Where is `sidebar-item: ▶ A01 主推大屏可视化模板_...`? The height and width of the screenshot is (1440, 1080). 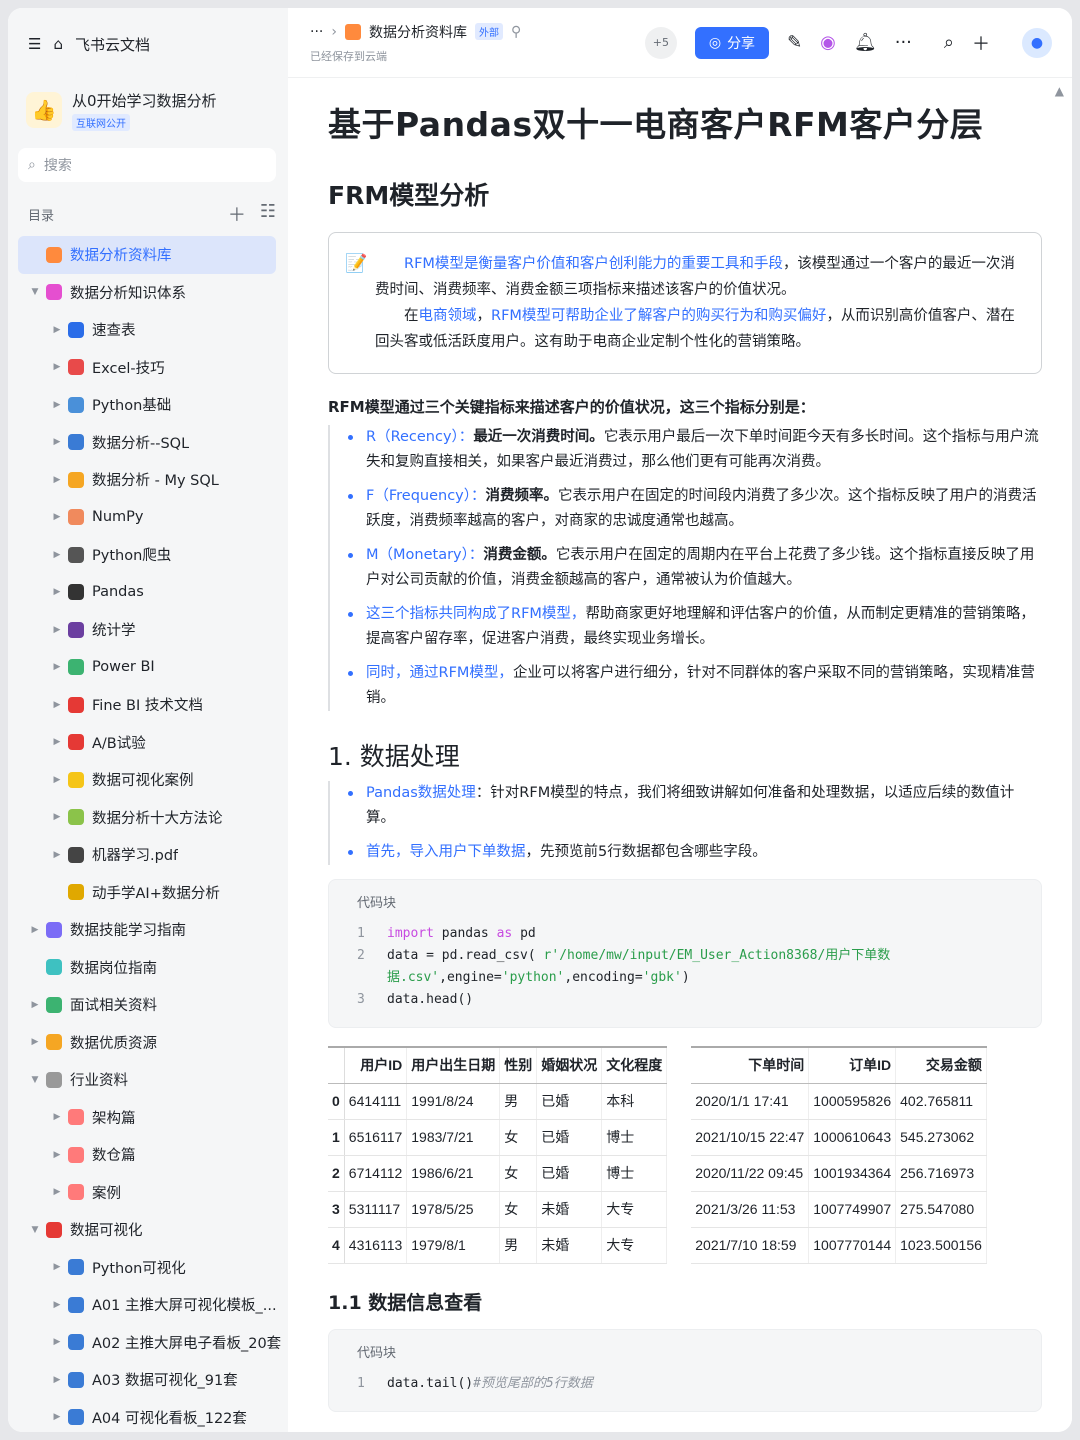
sidebar-item: ▶ A01 主推大屏可视化模板_... is located at coordinates (148, 1305).